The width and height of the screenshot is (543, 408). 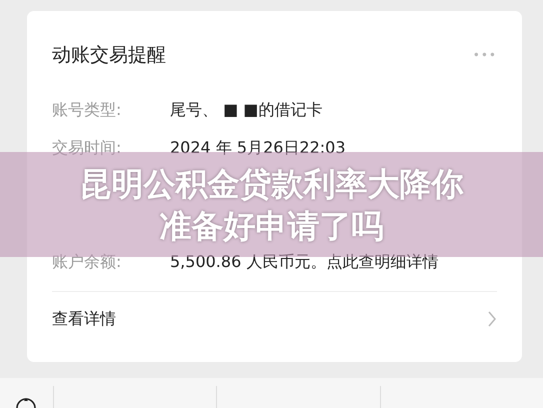 I want to click on headline: 昆明公积金贷款利率大降你准备好申请了吗, so click(x=271, y=205).